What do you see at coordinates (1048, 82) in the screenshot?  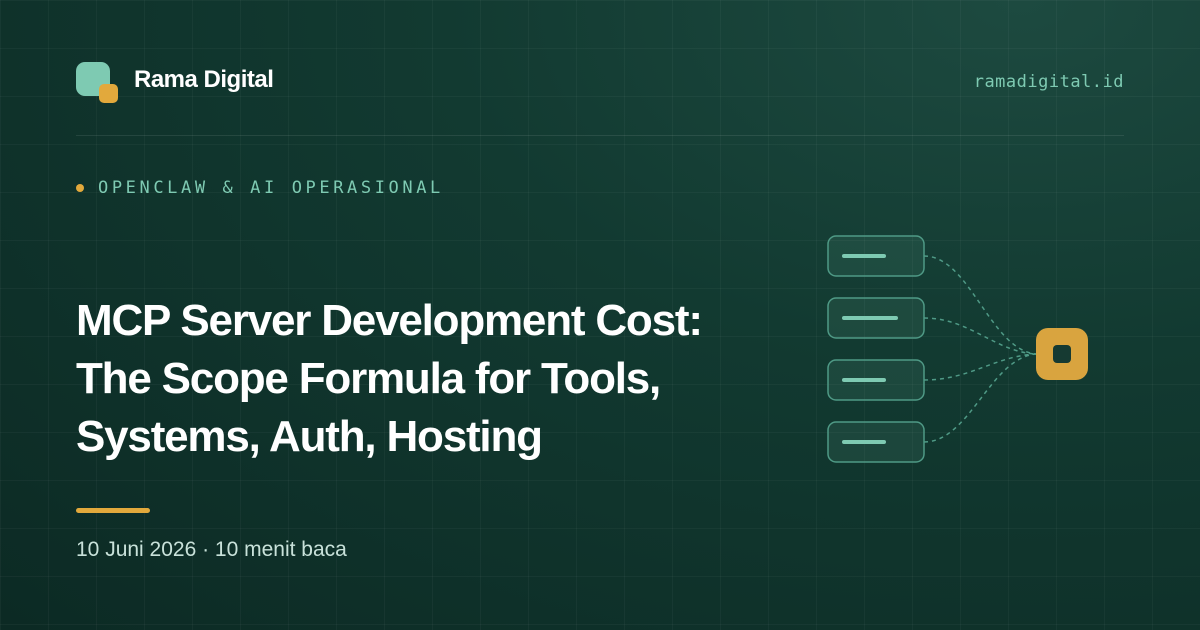 I see `website-url: ramadigital.id` at bounding box center [1048, 82].